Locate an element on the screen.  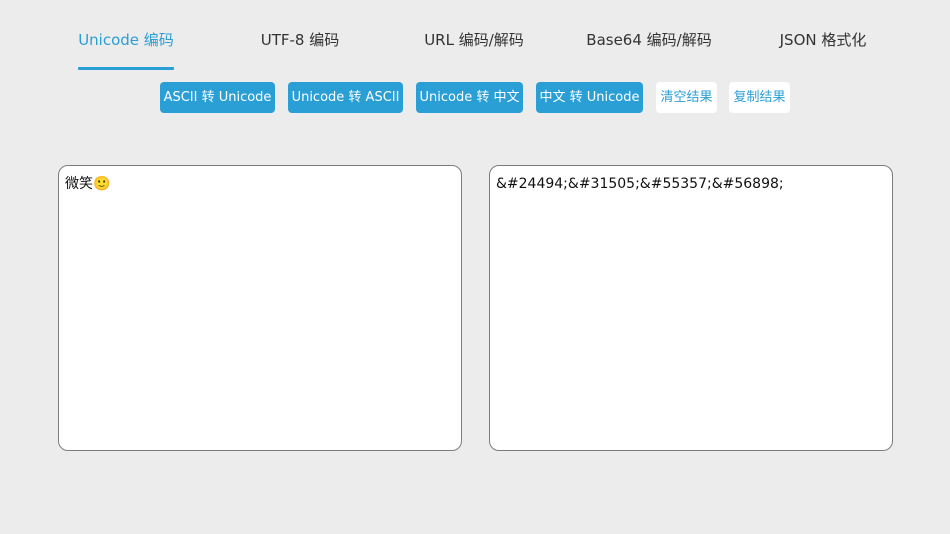
clear-result-button: 清空结果 is located at coordinates (686, 97).